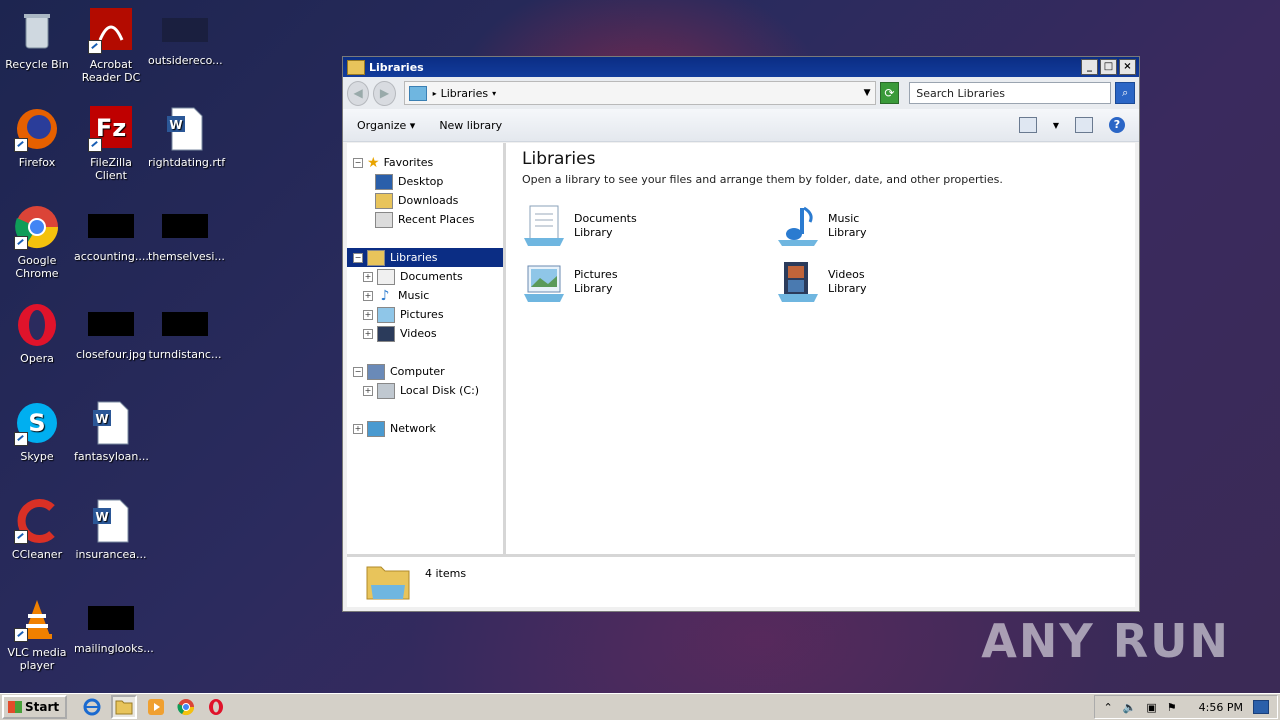 This screenshot has width=1280, height=720. Describe the element at coordinates (36, 423) in the screenshot. I see `svg-text: S` at that location.